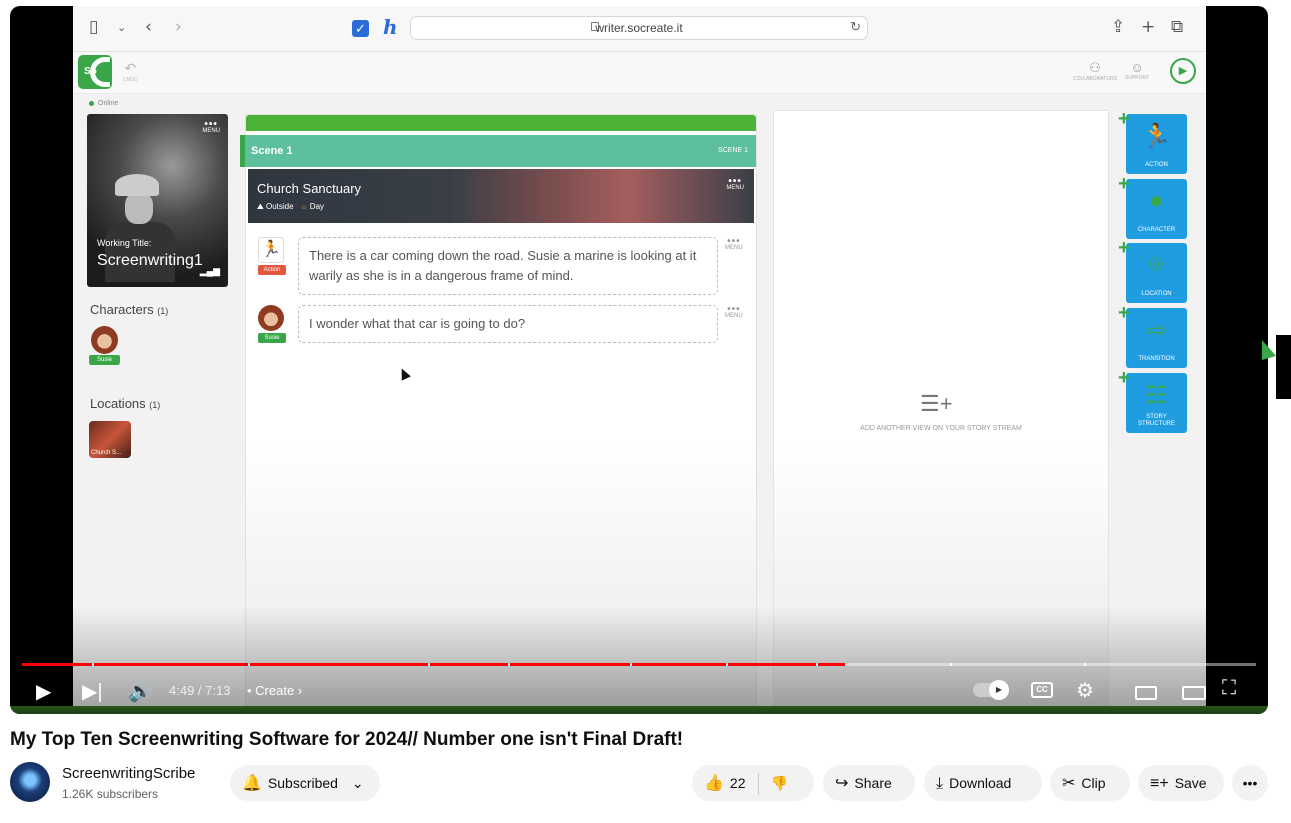 This screenshot has width=1291, height=823. What do you see at coordinates (1156, 330) in the screenshot?
I see `arrow-box-icon: ⇨` at bounding box center [1156, 330].